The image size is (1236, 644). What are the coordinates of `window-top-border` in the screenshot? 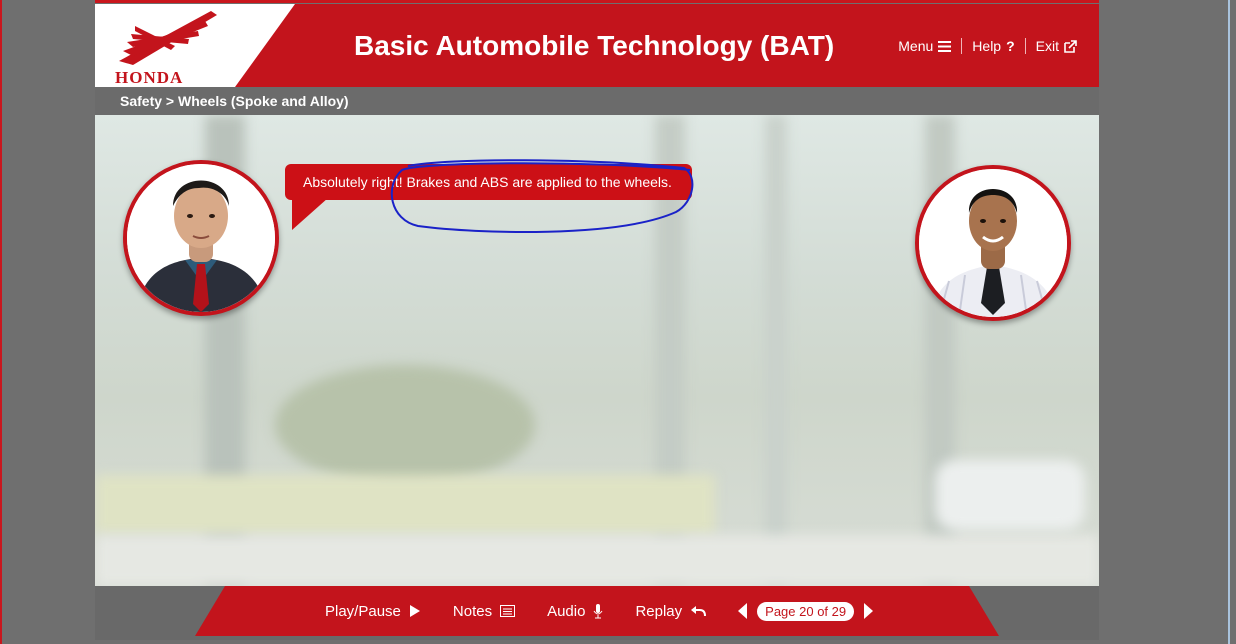 It's located at (618, 1).